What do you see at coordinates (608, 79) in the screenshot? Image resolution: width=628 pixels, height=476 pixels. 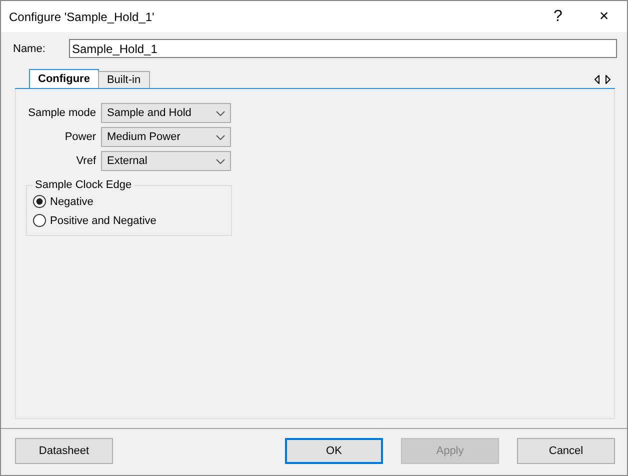 I see `scroll-right-icon` at bounding box center [608, 79].